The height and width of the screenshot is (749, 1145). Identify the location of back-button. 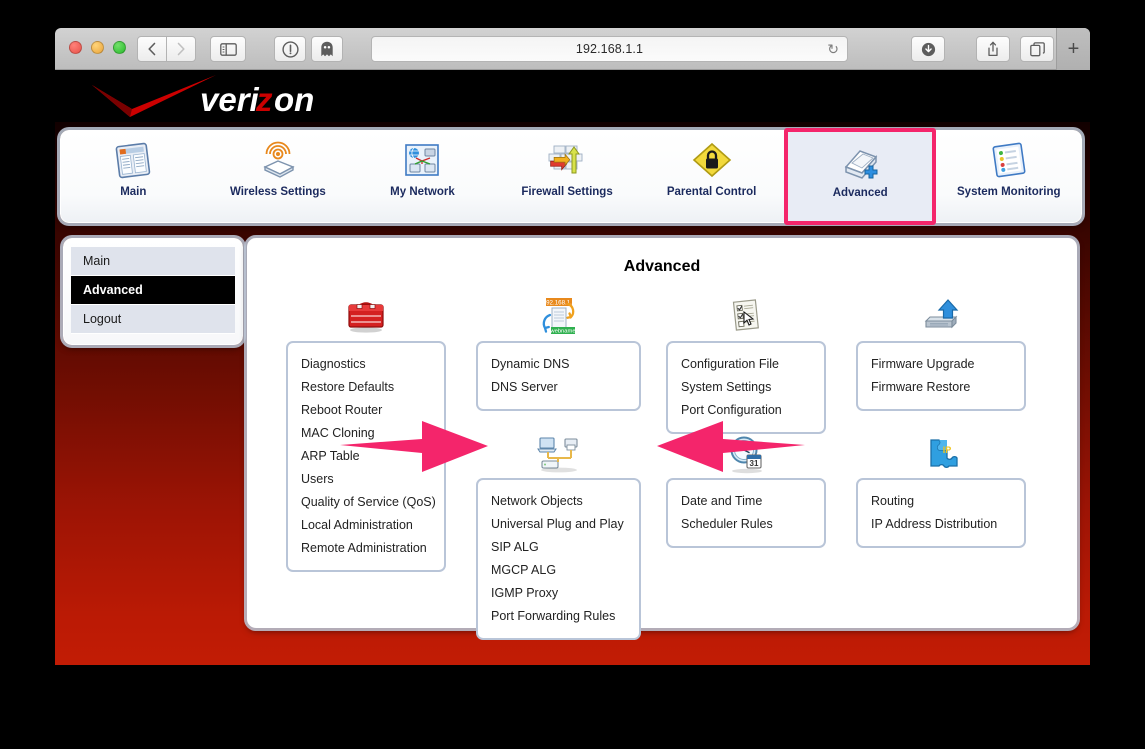
(152, 49).